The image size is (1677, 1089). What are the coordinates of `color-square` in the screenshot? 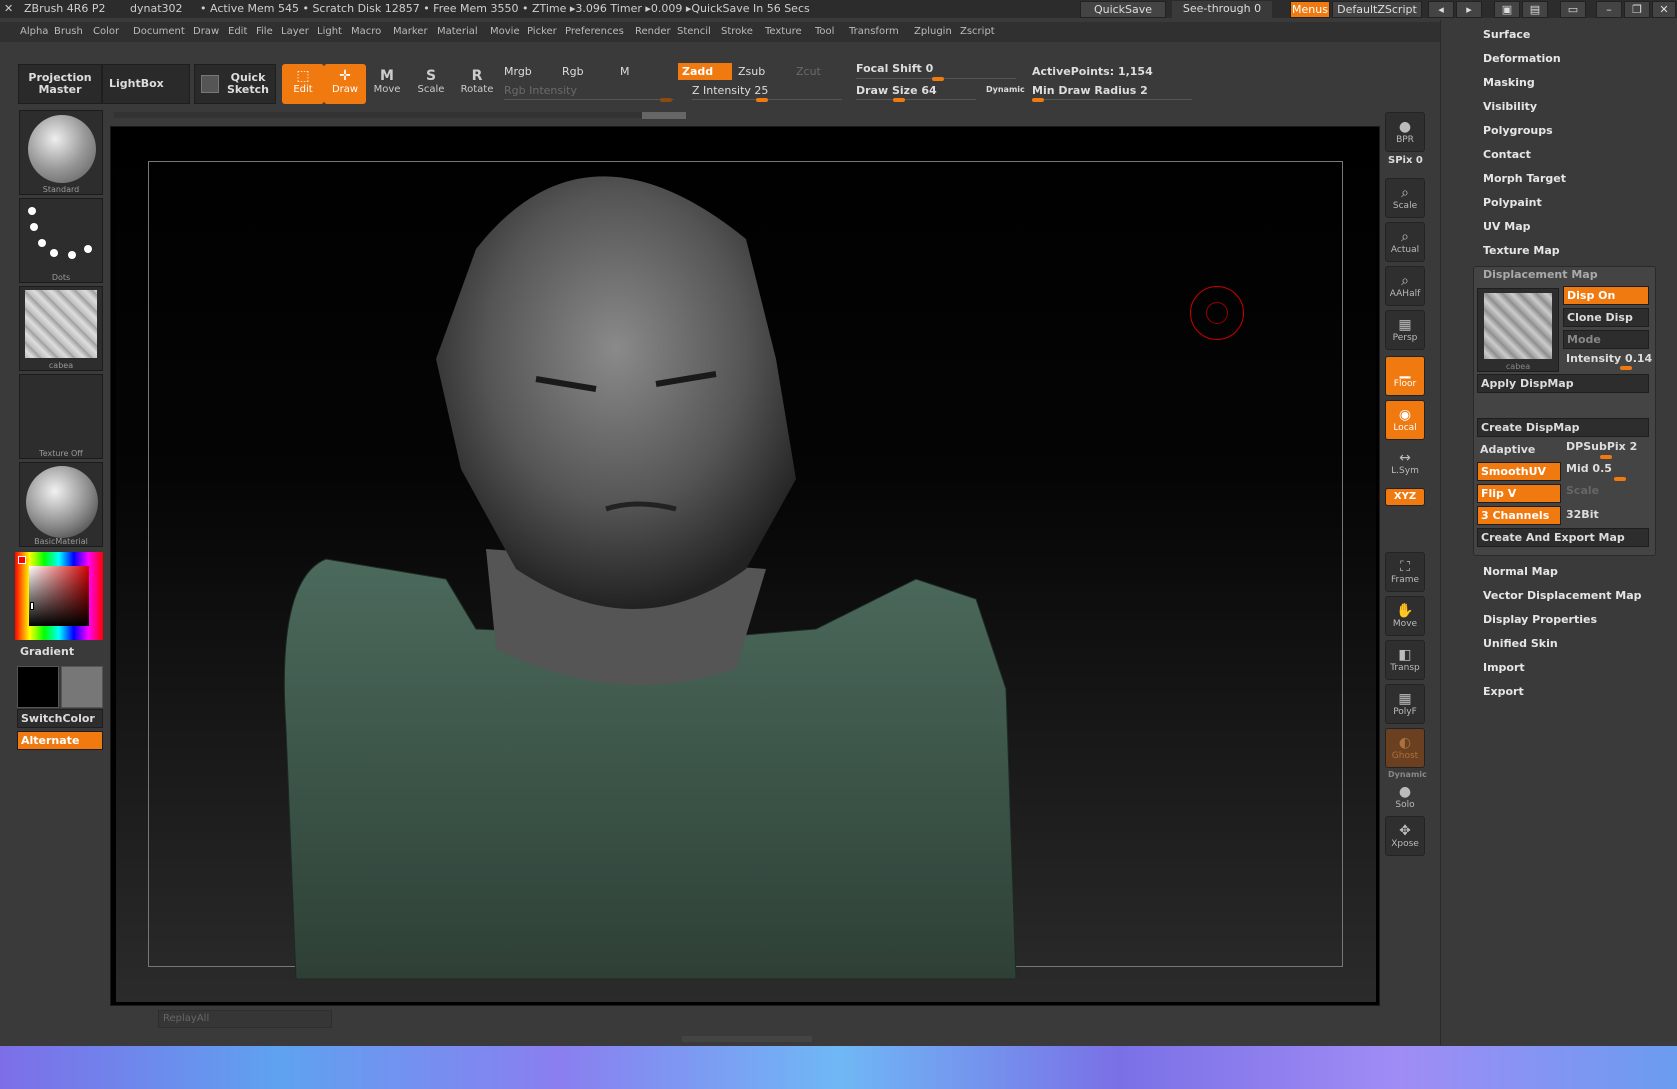 It's located at (59, 596).